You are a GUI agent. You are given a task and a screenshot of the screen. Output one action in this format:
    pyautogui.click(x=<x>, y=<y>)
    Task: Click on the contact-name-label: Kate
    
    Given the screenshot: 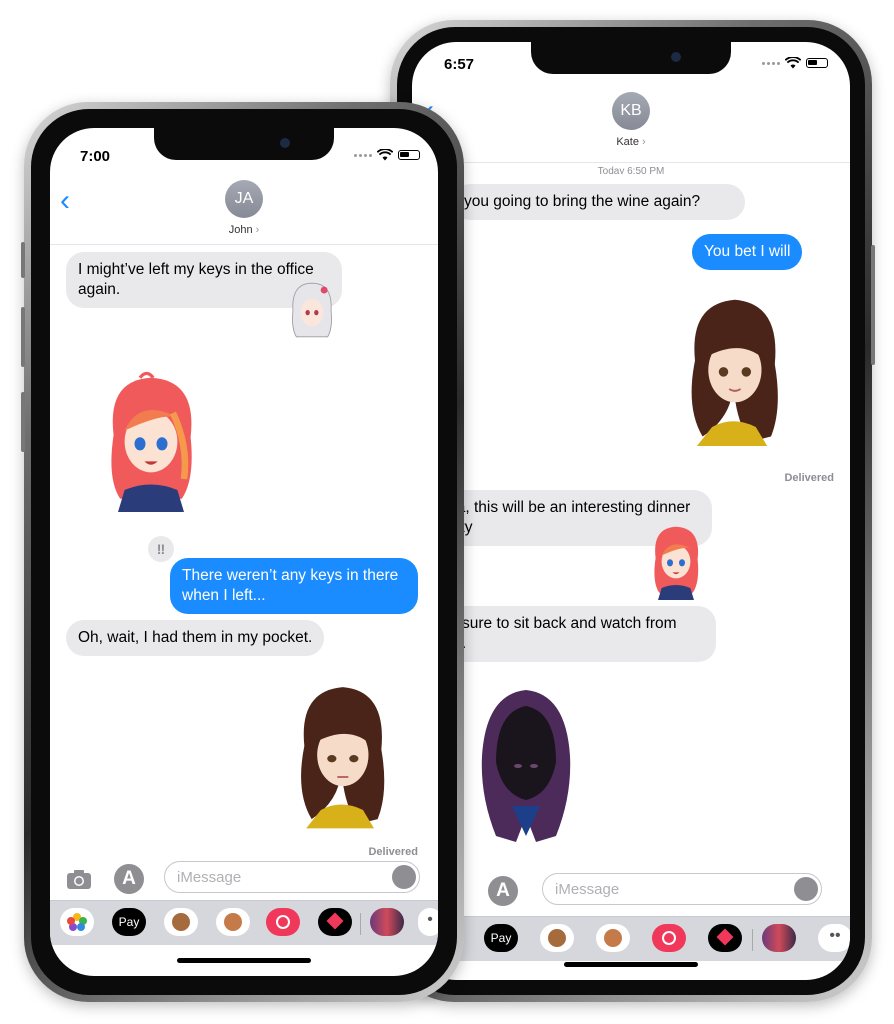 What is the action you would take?
    pyautogui.click(x=627, y=142)
    